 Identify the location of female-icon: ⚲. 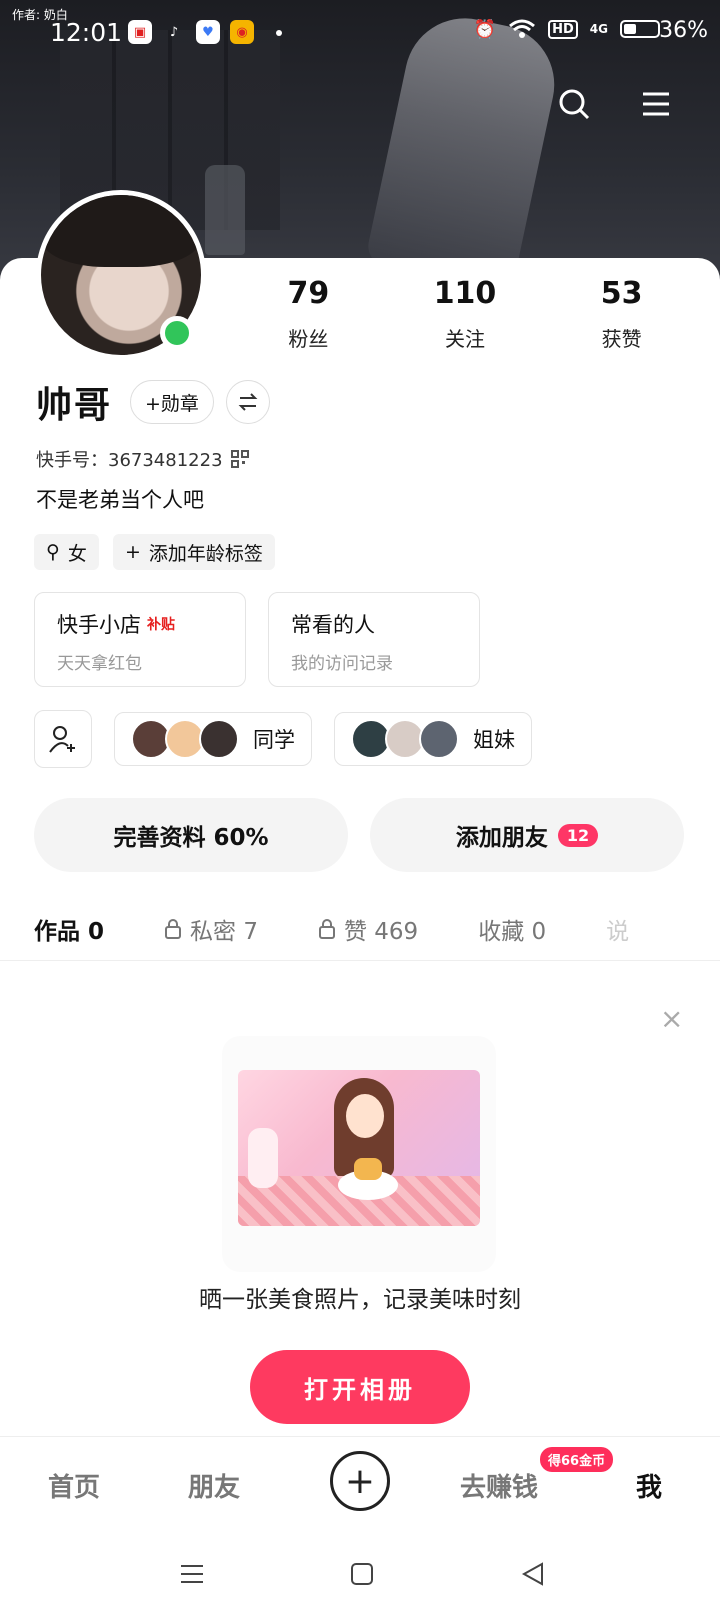
(53, 552).